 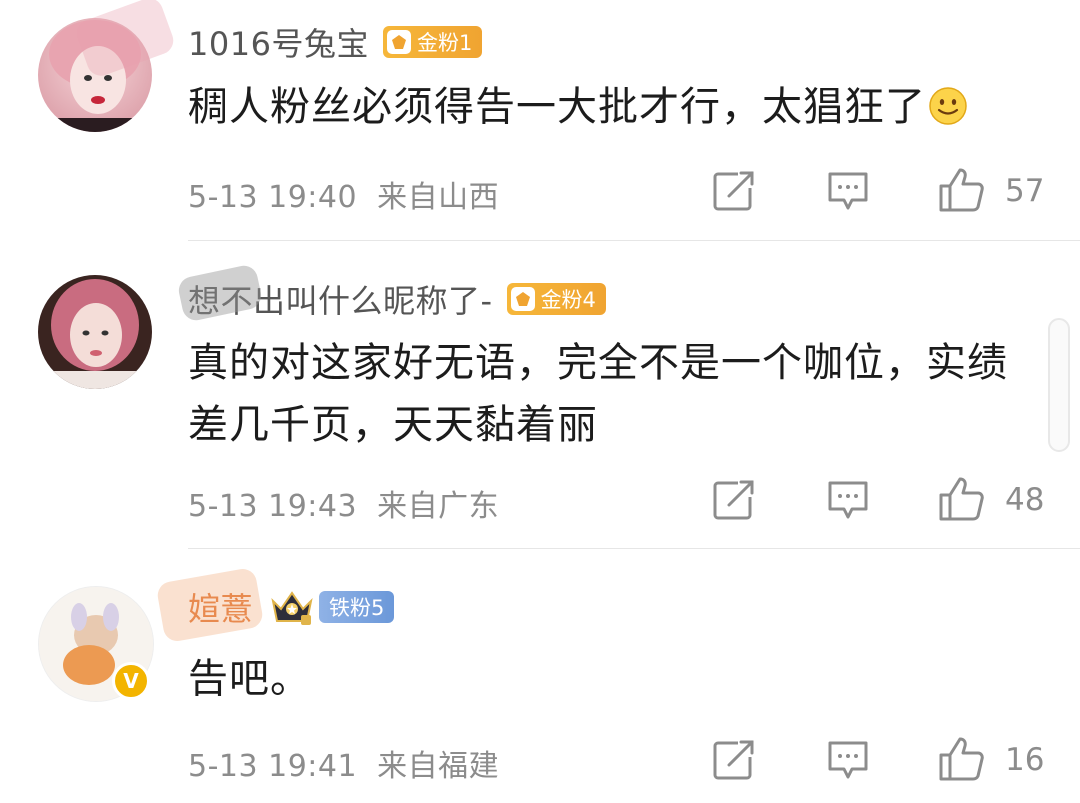 What do you see at coordinates (278, 42) in the screenshot?
I see `username: 1016号兔宝` at bounding box center [278, 42].